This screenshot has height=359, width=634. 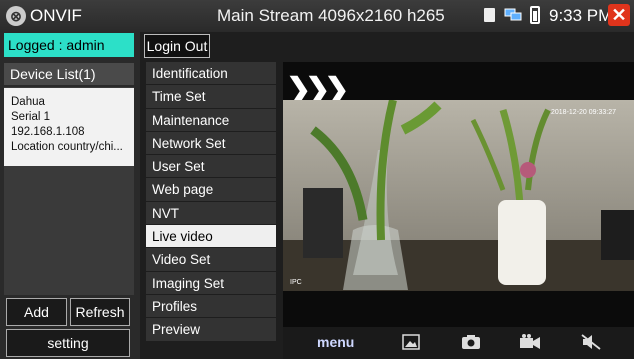 I want to click on menu-item-preview: Preview, so click(x=211, y=330).